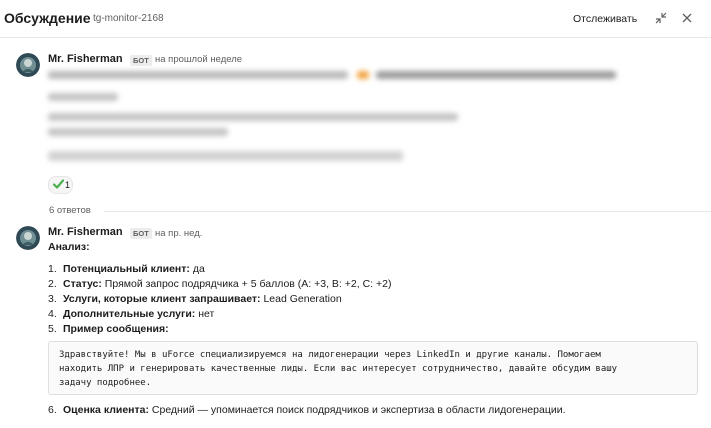 The width and height of the screenshot is (711, 428). I want to click on reaction-button: 1, so click(60, 185).